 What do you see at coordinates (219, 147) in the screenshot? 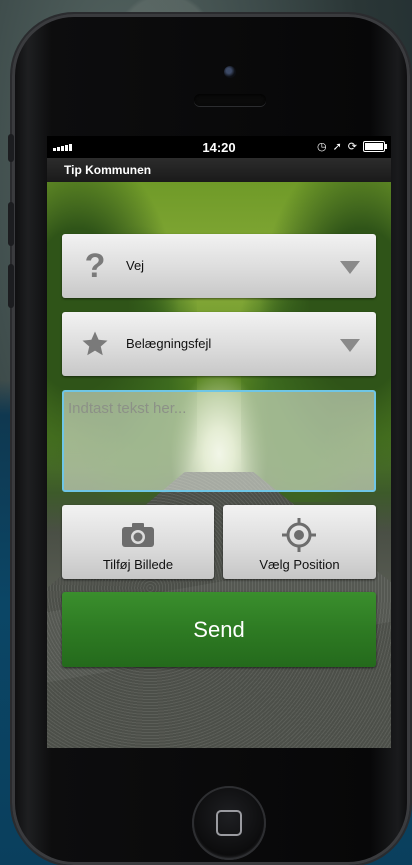
I see `status-bar: 14:20 ◷ ➚ ⟳` at bounding box center [219, 147].